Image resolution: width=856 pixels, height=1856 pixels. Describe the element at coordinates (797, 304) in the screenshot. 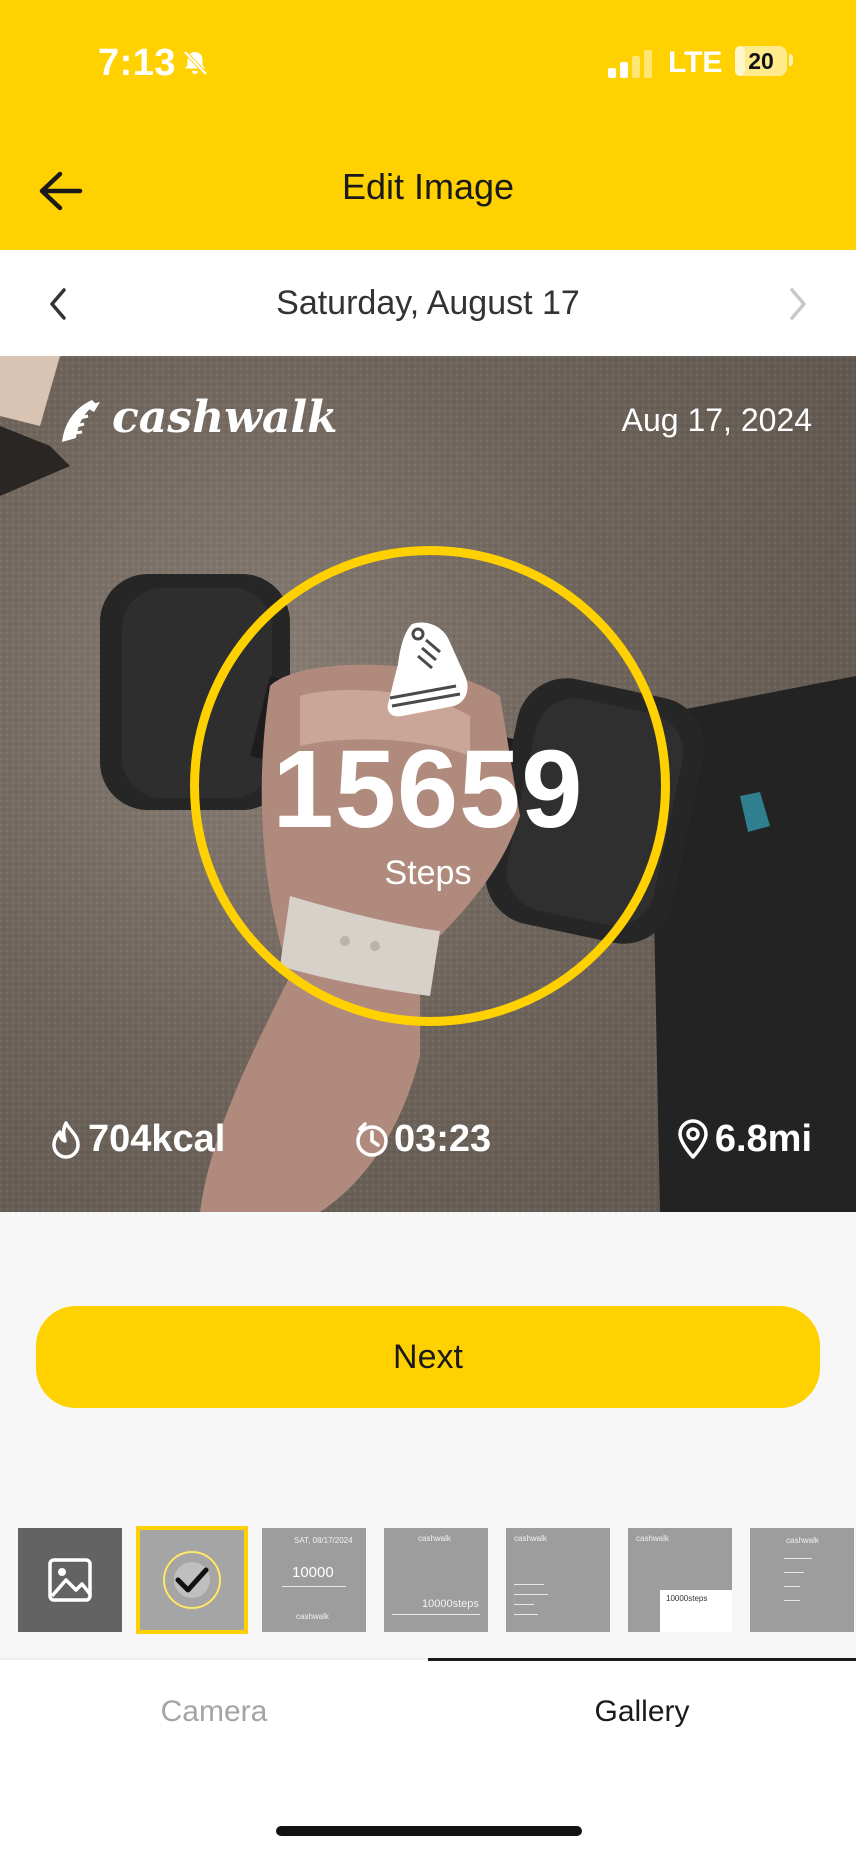

I see `chevron-right-icon` at that location.